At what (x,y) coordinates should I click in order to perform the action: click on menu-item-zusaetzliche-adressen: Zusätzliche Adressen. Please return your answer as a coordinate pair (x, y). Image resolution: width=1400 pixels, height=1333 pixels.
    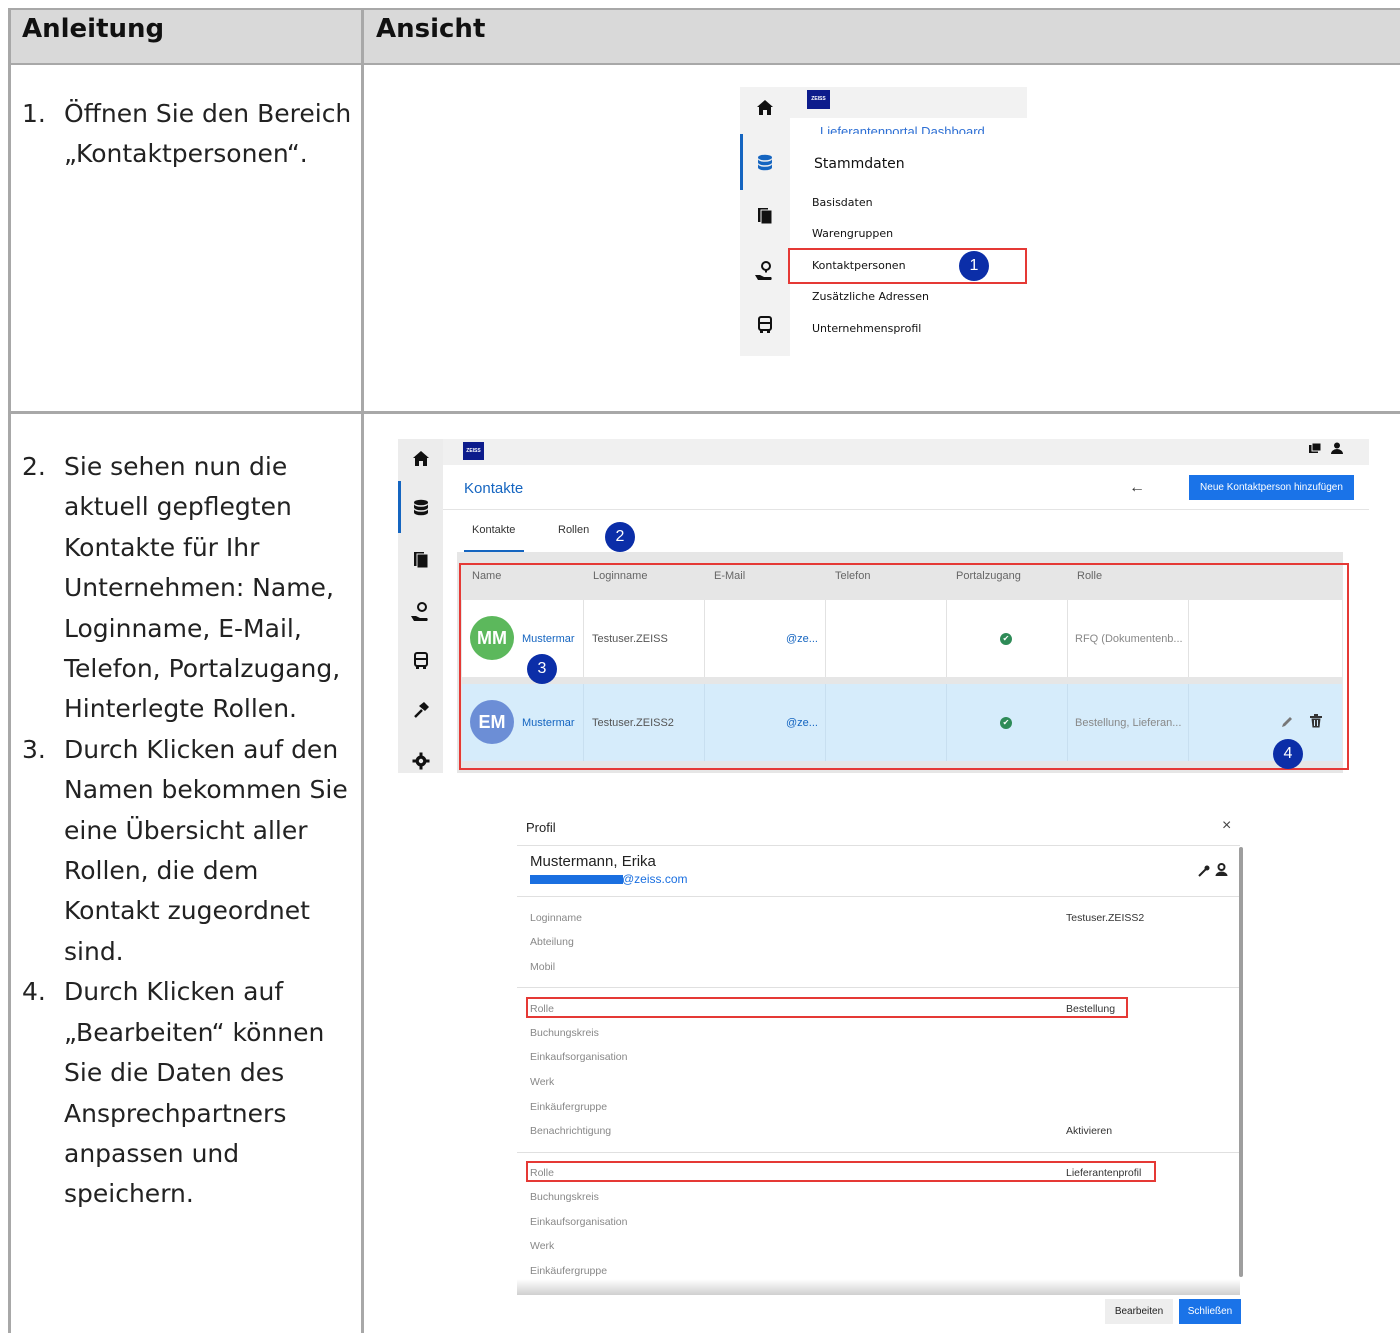
    Looking at the image, I should click on (870, 296).